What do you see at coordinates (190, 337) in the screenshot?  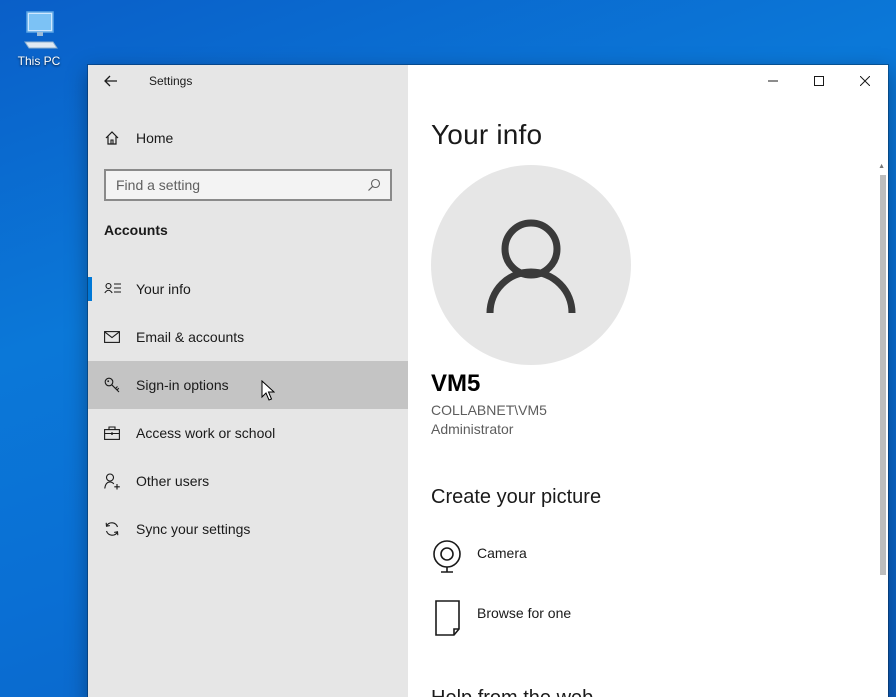 I see `sidebar-item-label: Email & accounts` at bounding box center [190, 337].